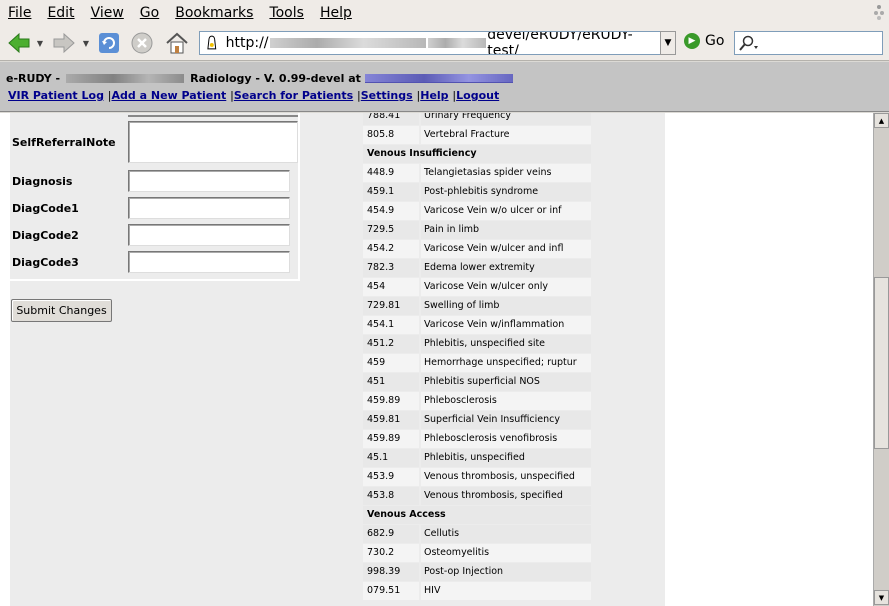 The width and height of the screenshot is (889, 606). What do you see at coordinates (19, 43) in the screenshot?
I see `back-button` at bounding box center [19, 43].